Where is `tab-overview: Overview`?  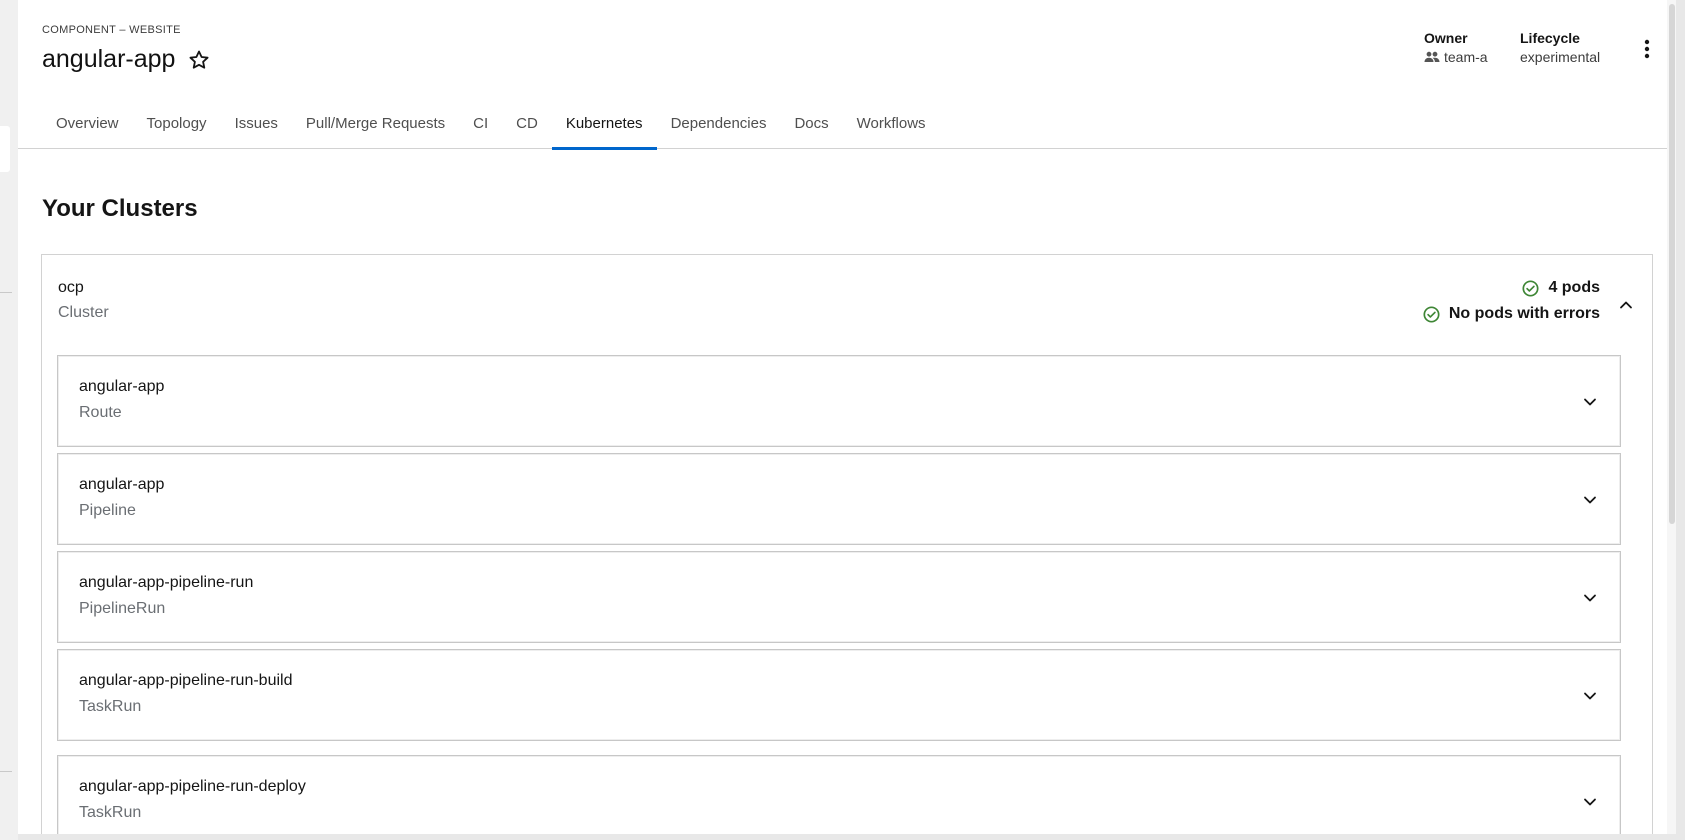 tab-overview: Overview is located at coordinates (87, 126).